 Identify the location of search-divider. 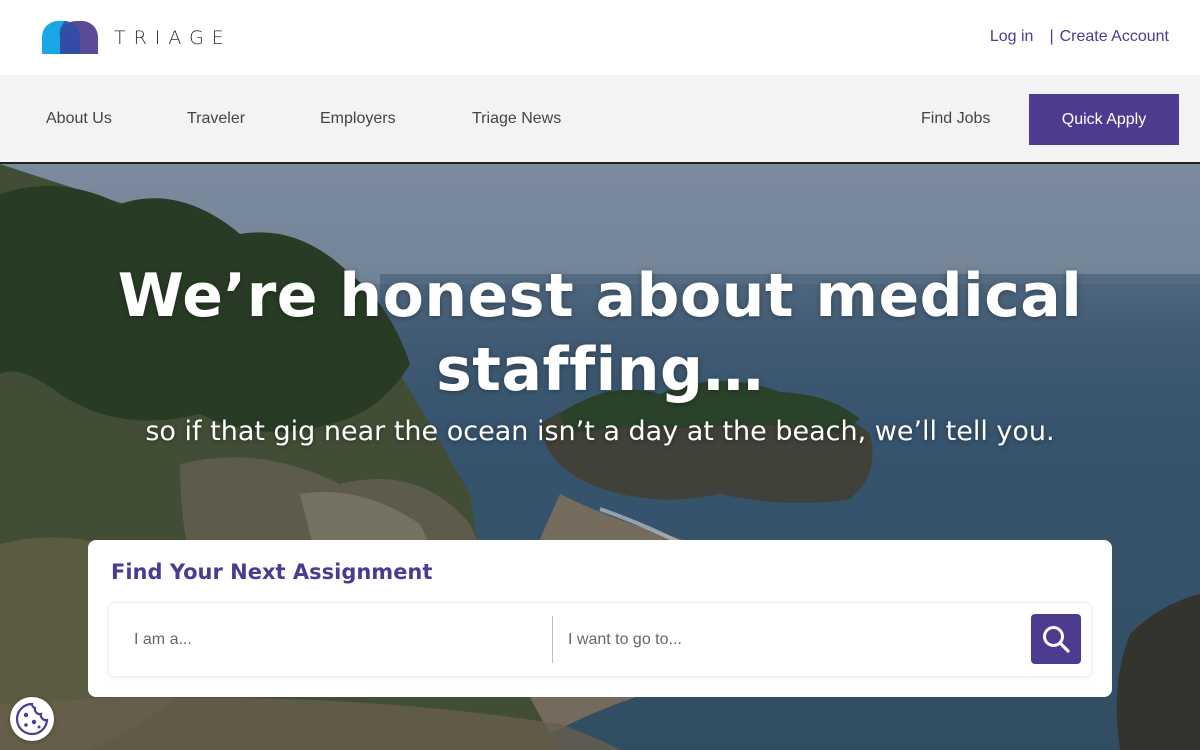
(552, 639).